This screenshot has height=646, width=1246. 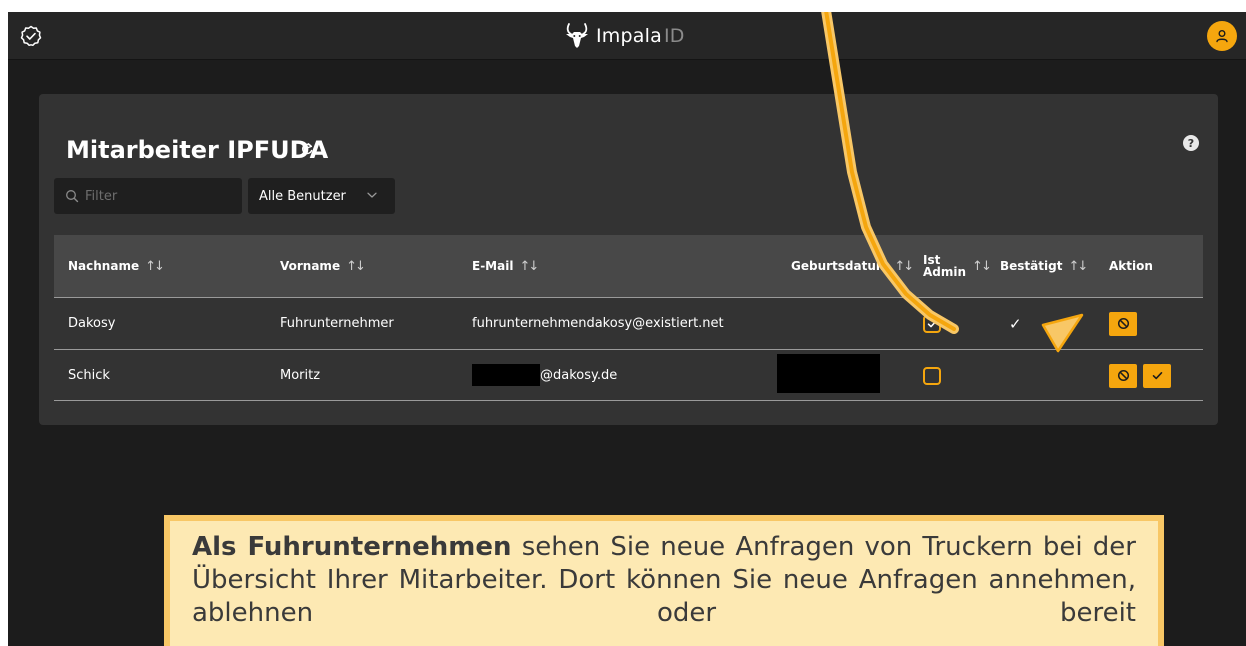 What do you see at coordinates (1044, 266) in the screenshot?
I see `column-header-confirmed: Bestätigt ↑↓` at bounding box center [1044, 266].